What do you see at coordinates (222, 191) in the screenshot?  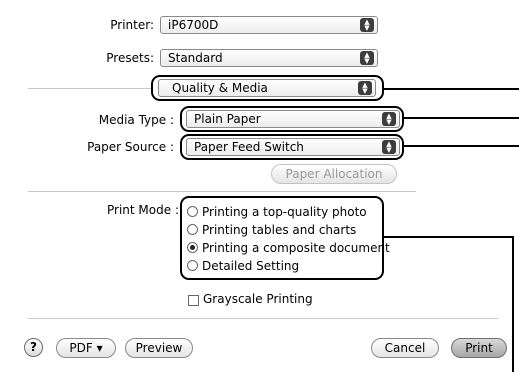 I see `separator-middle` at bounding box center [222, 191].